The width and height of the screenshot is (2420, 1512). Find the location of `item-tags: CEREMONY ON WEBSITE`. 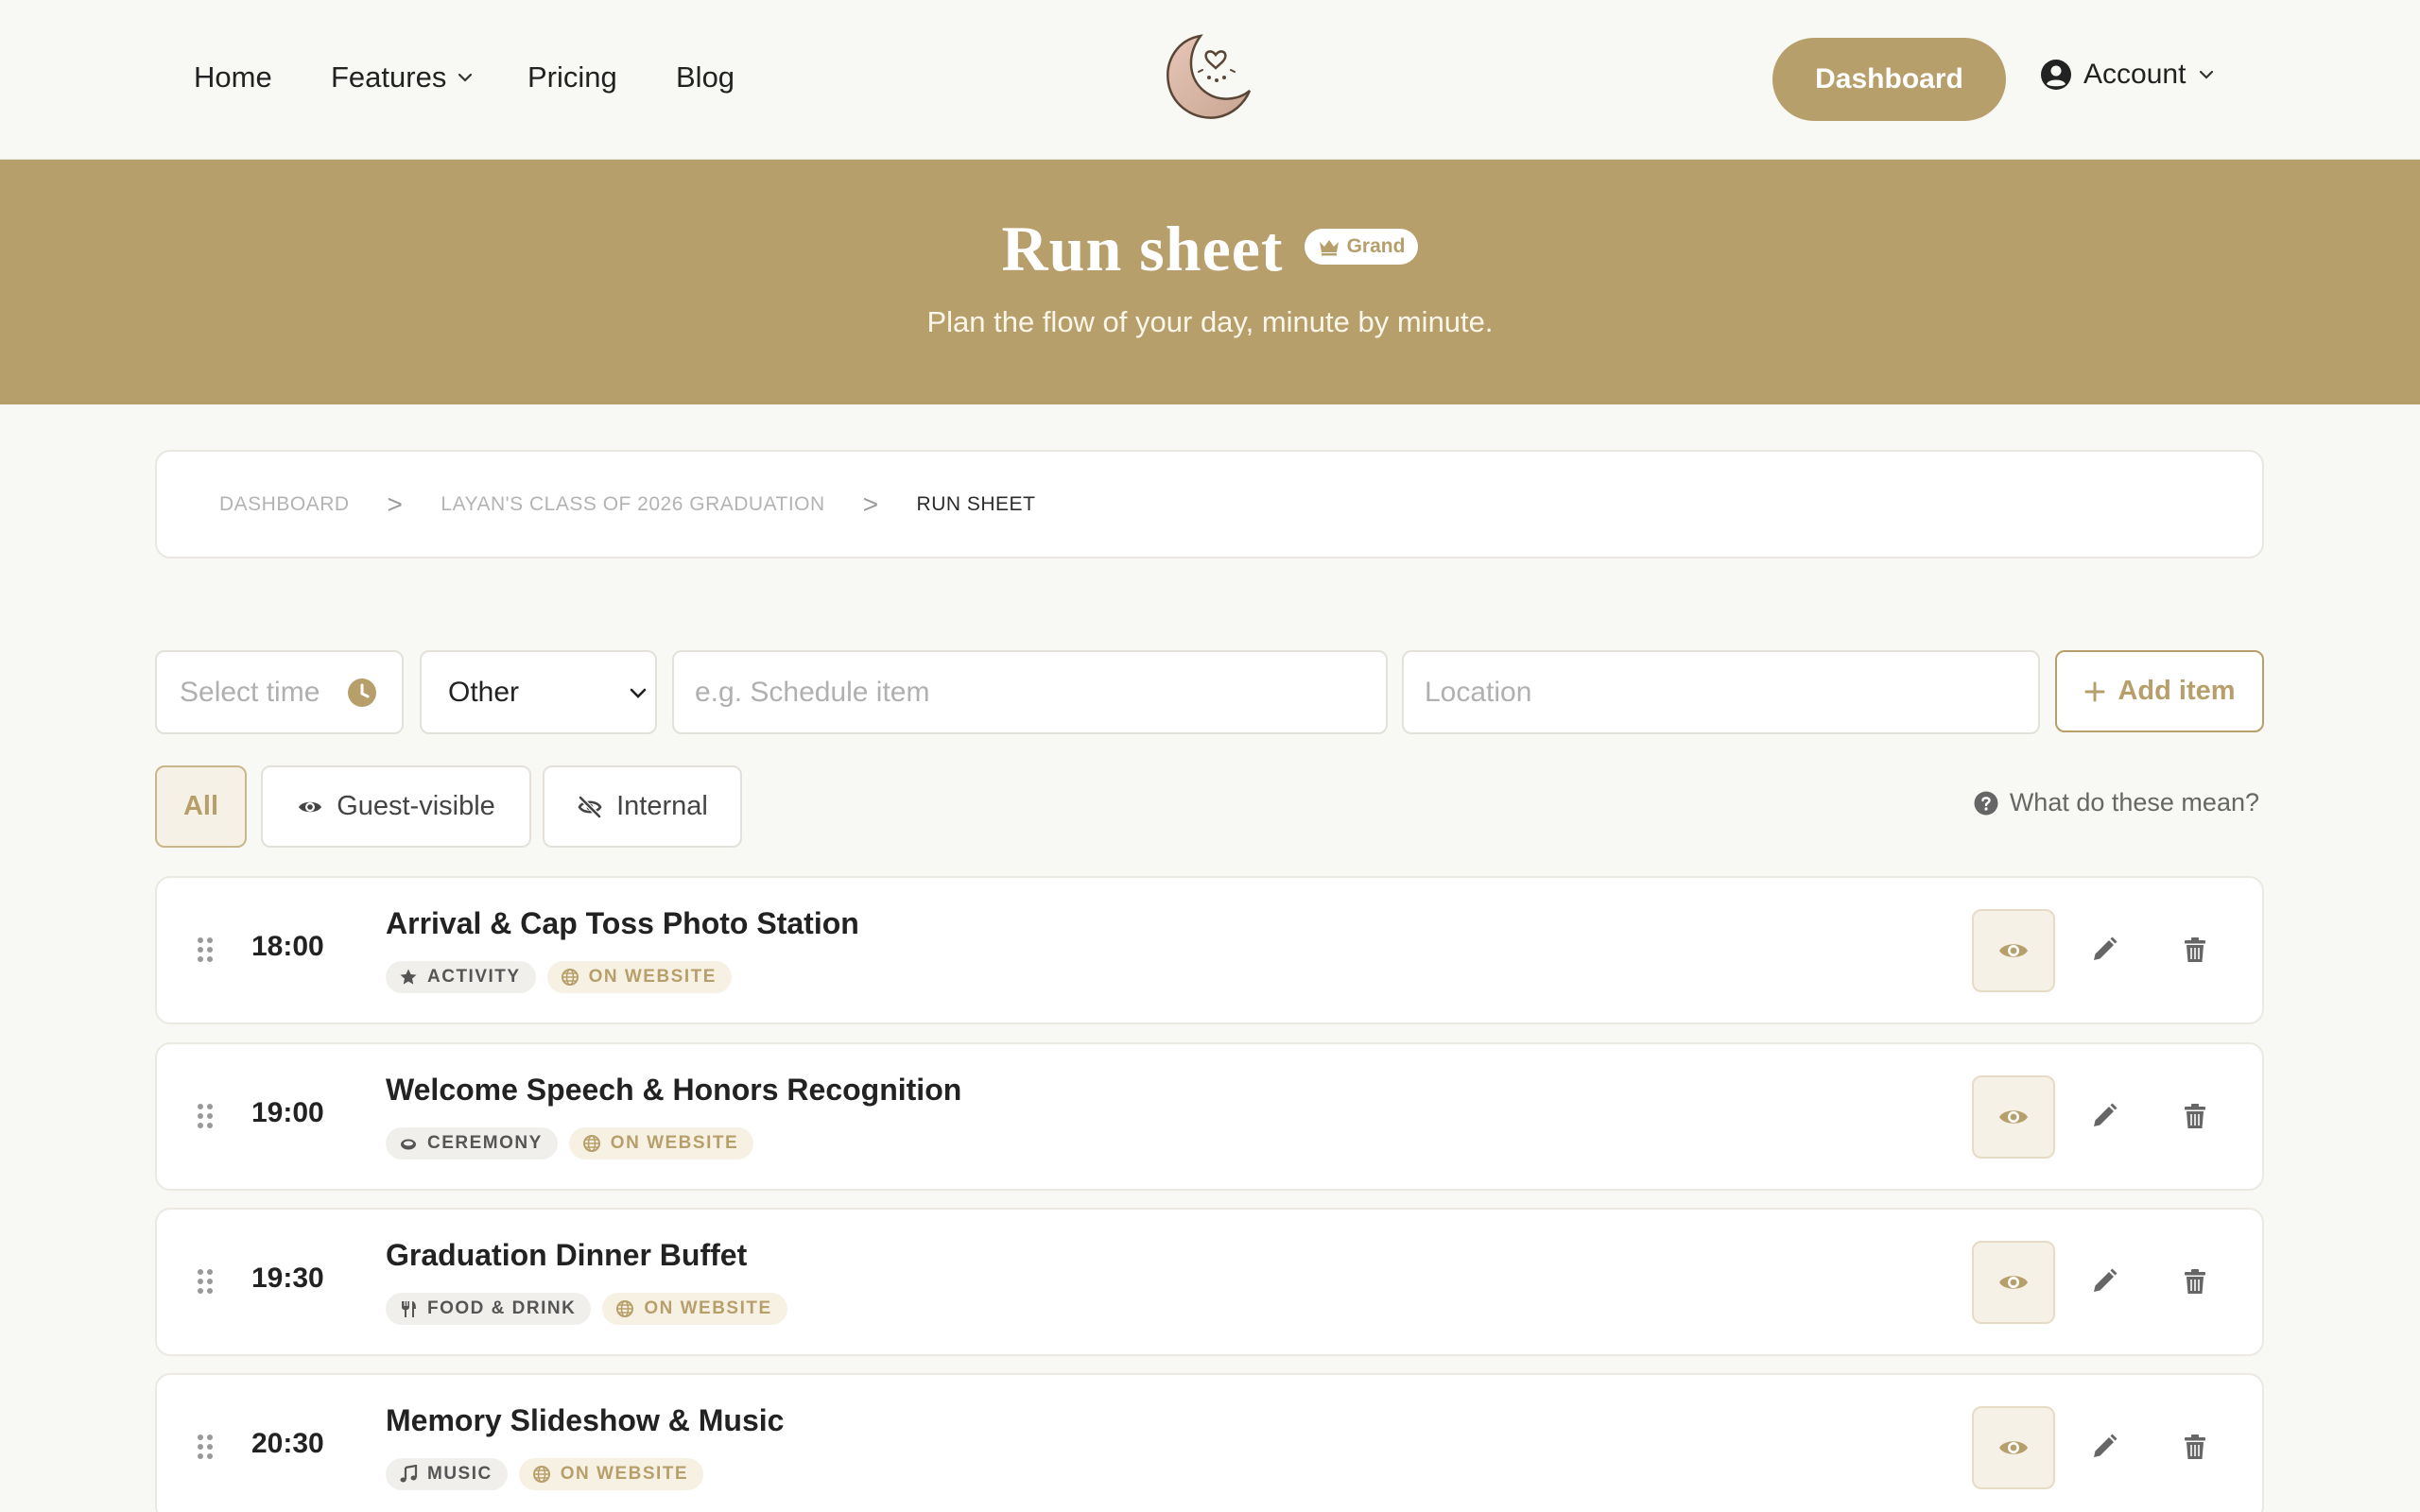

item-tags: CEREMONY ON WEBSITE is located at coordinates (570, 1143).